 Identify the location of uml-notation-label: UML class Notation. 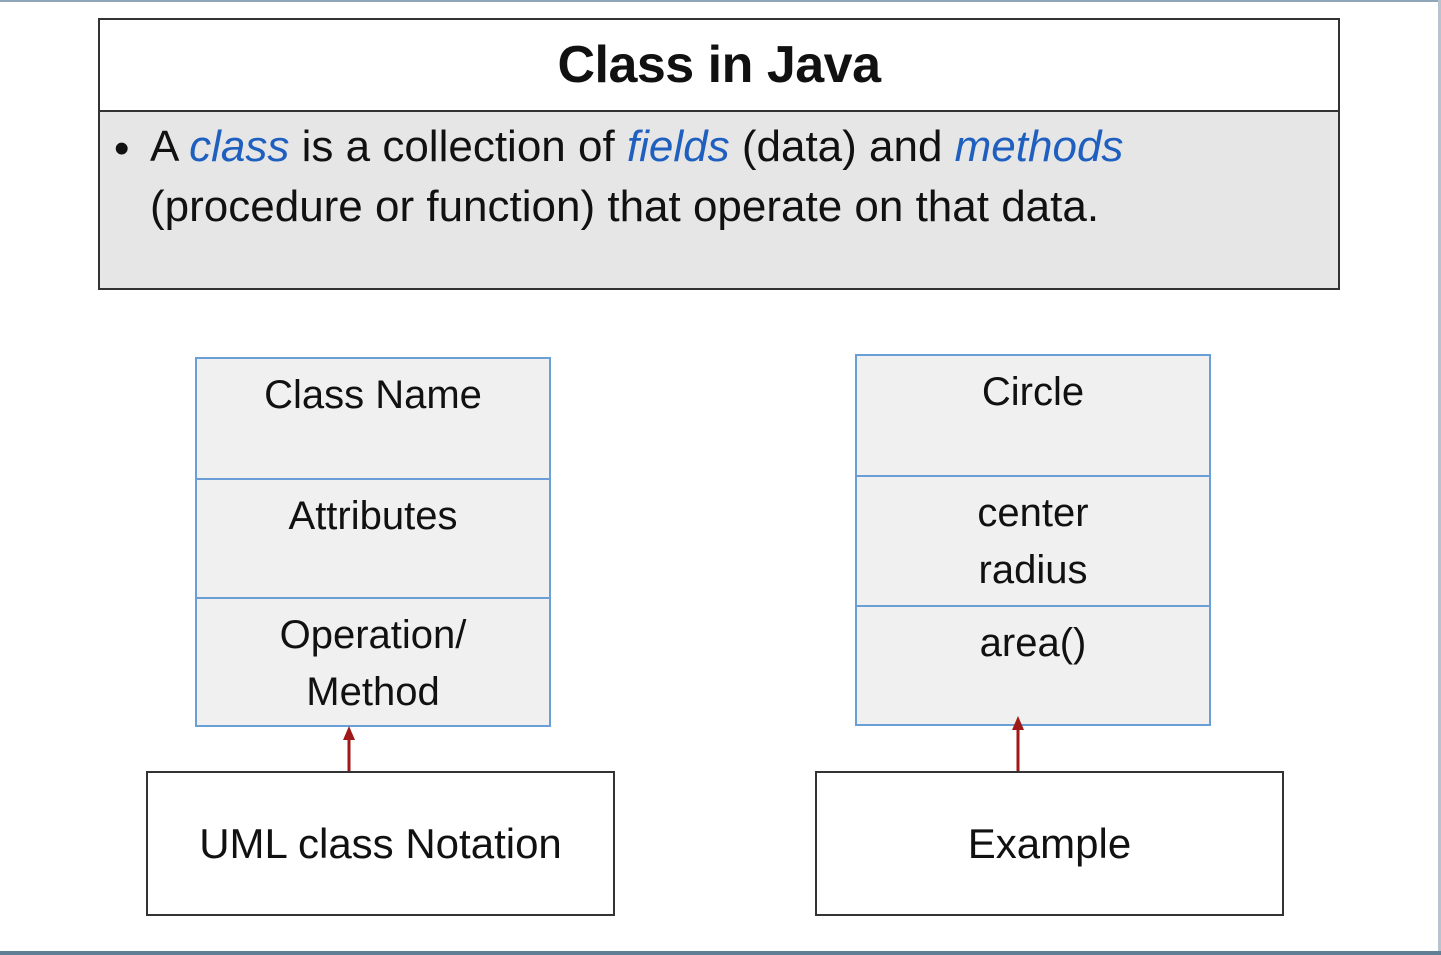
(380, 843).